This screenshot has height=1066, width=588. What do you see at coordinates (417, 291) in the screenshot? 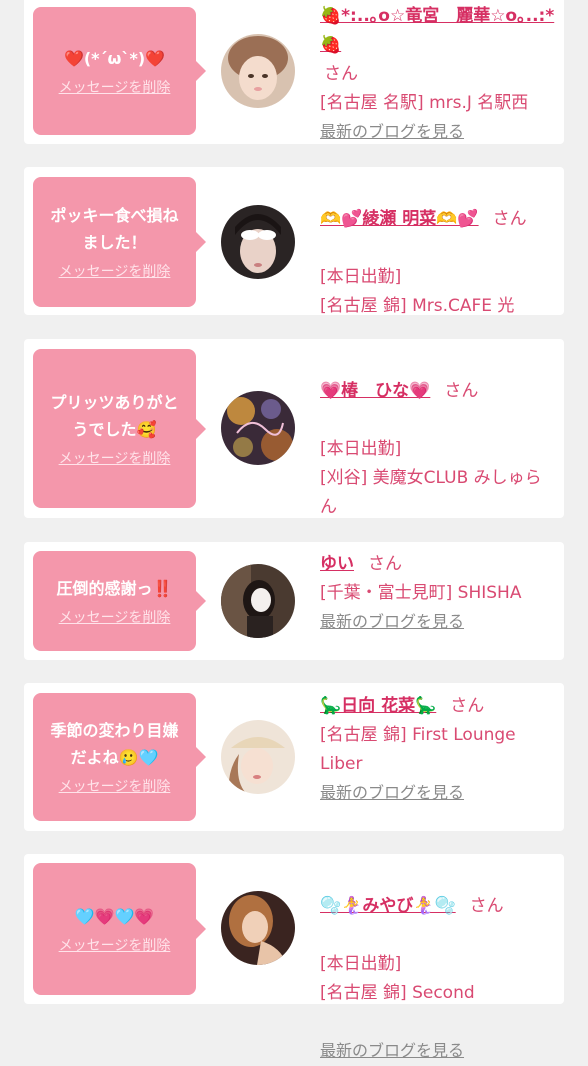
I see `shop-detail: [本日出勤] [名古屋 錦] Mrs.CAFE 光` at bounding box center [417, 291].